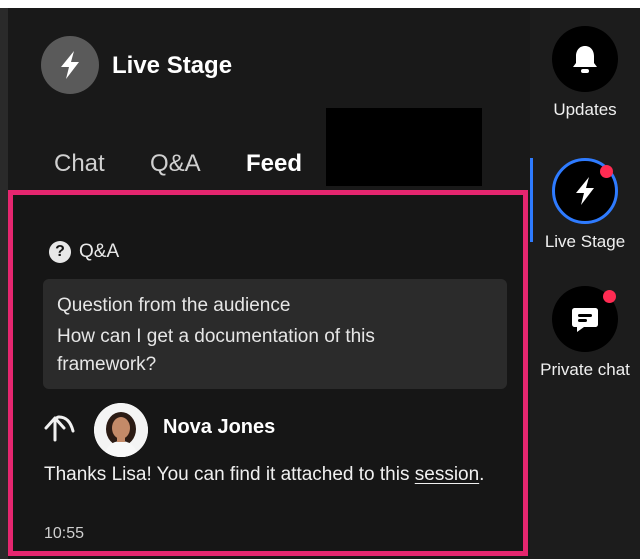 Image resolution: width=640 pixels, height=559 pixels. Describe the element at coordinates (585, 369) in the screenshot. I see `sidebar-item-label: Private chat` at that location.